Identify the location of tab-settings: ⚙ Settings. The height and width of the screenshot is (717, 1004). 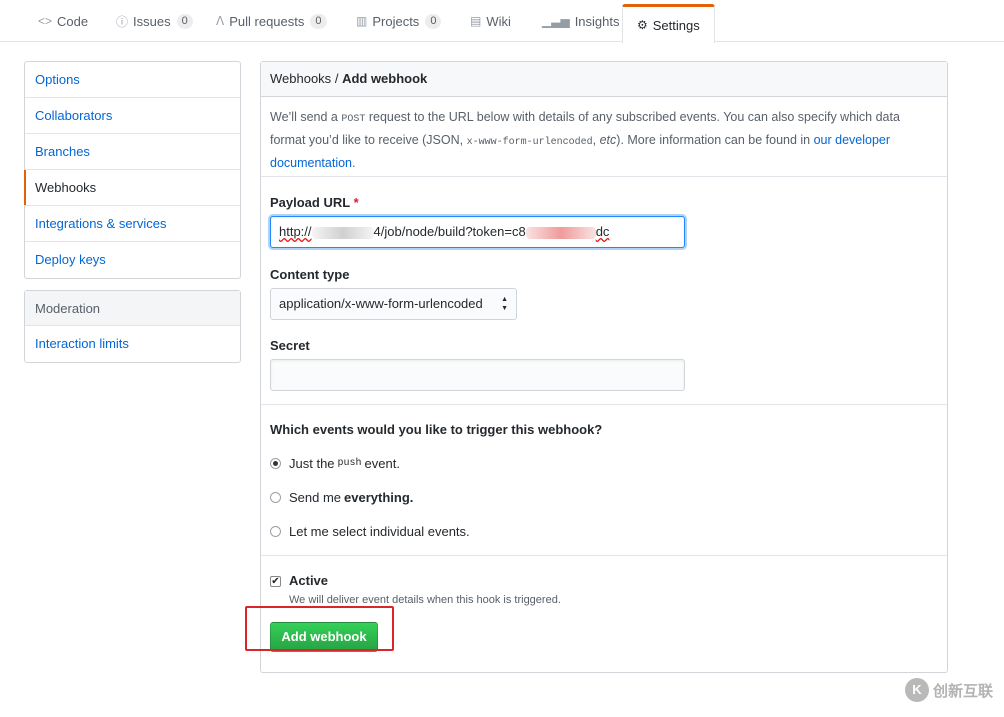
(668, 23).